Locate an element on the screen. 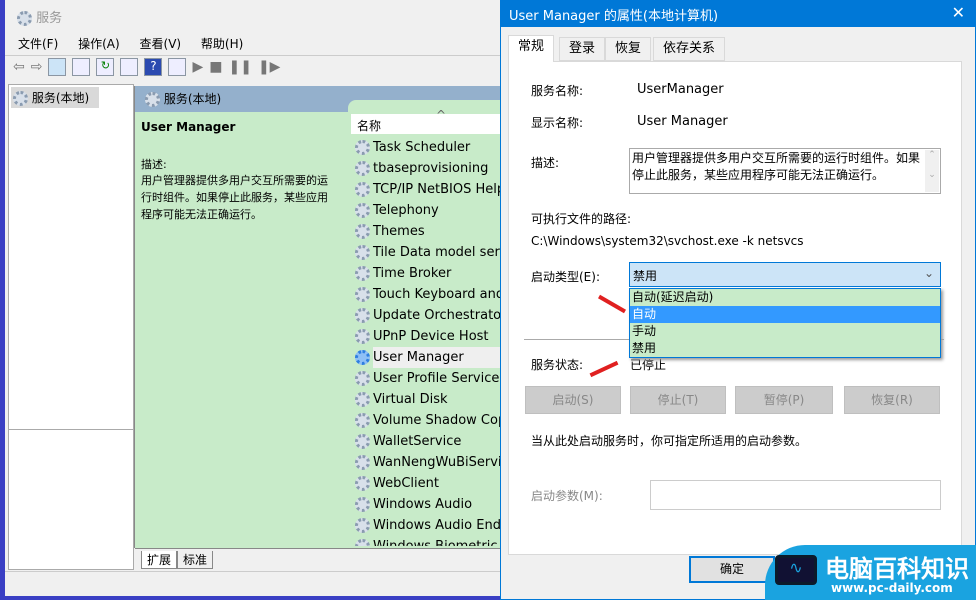 The image size is (976, 600). selected-service-name: User Manager is located at coordinates (188, 127).